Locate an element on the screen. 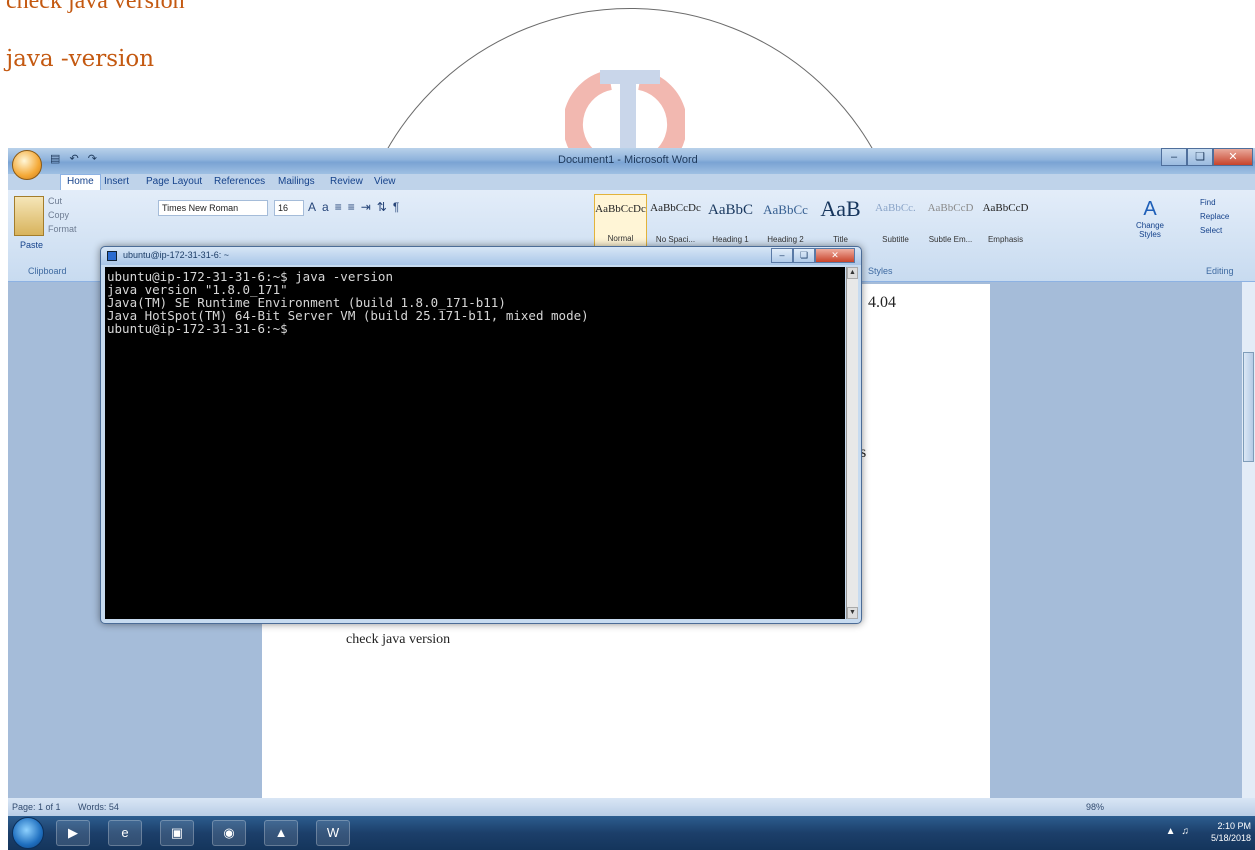 This screenshot has width=1255, height=850. putty-minimize-button: – is located at coordinates (782, 255).